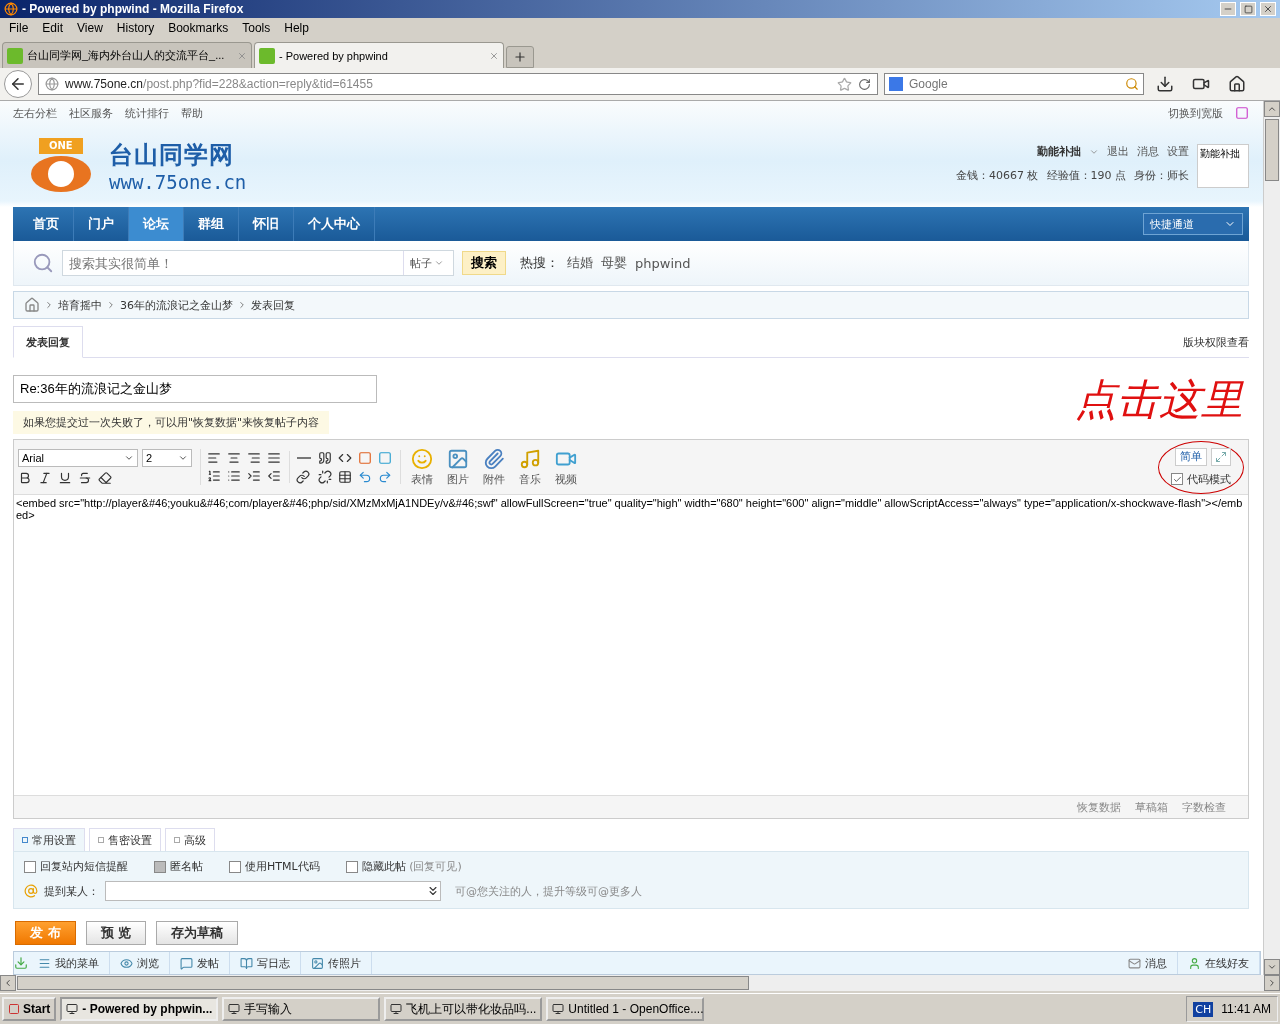 The height and width of the screenshot is (1024, 1280). I want to click on bullet-list-icon, so click(234, 476).